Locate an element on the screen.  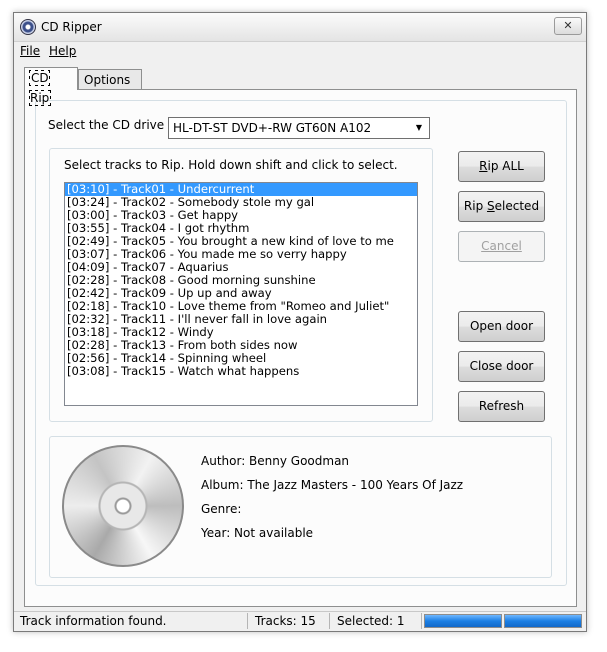
author-label: Author: Benny Goodman is located at coordinates (275, 461).